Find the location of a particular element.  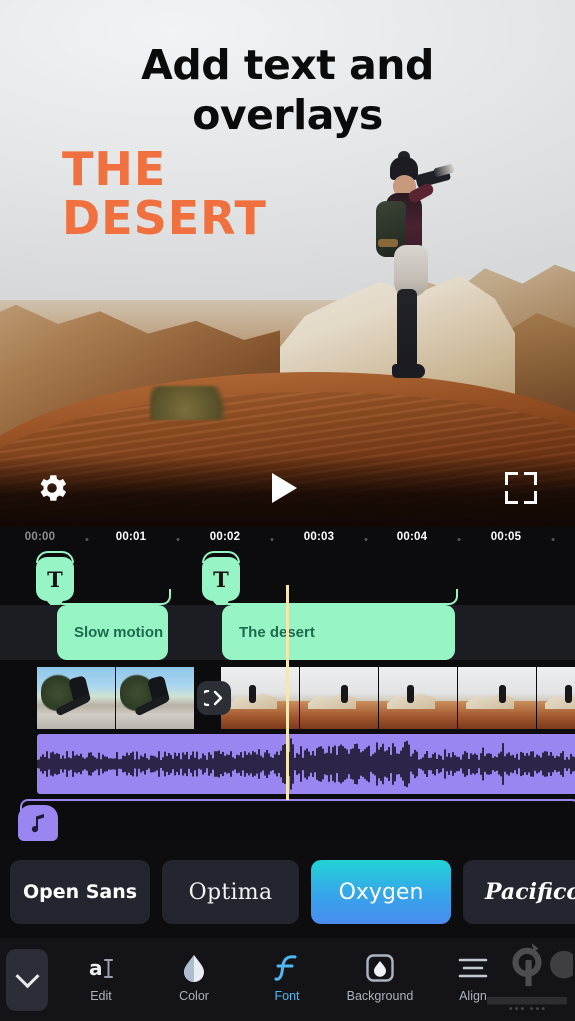

ruler-tick-label: 00:01 is located at coordinates (131, 537).